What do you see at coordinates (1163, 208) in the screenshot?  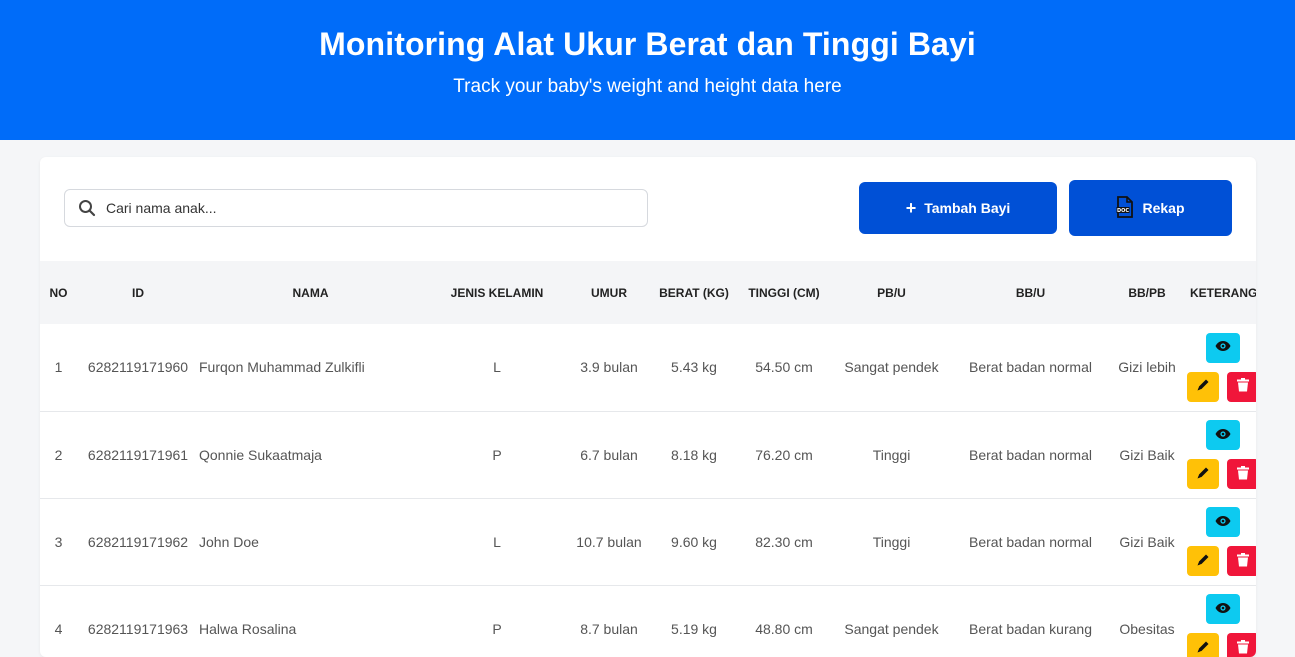 I see `rekap-label: Rekap` at bounding box center [1163, 208].